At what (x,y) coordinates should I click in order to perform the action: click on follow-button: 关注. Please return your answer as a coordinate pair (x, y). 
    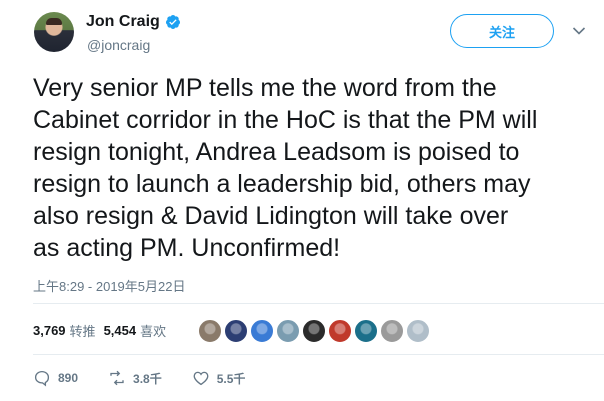
    Looking at the image, I should click on (502, 31).